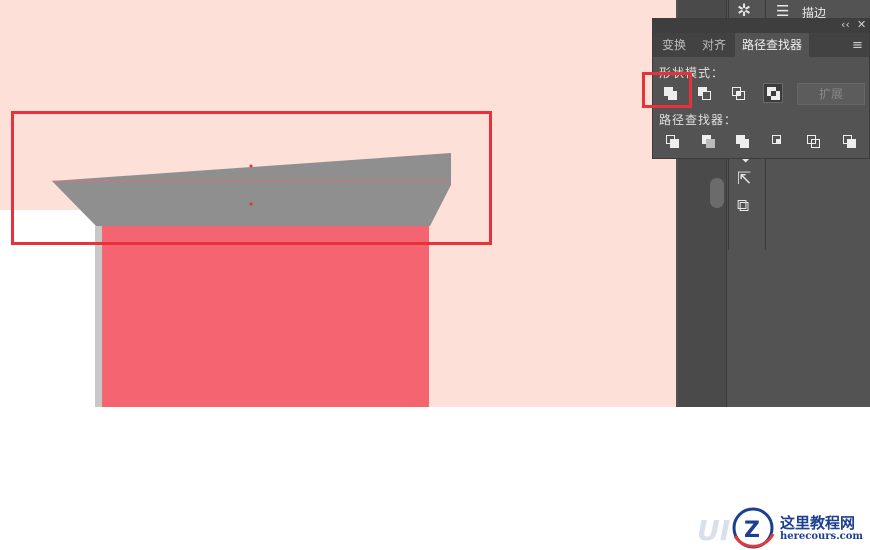  What do you see at coordinates (822, 536) in the screenshot?
I see `watermark-url: herecours.com` at bounding box center [822, 536].